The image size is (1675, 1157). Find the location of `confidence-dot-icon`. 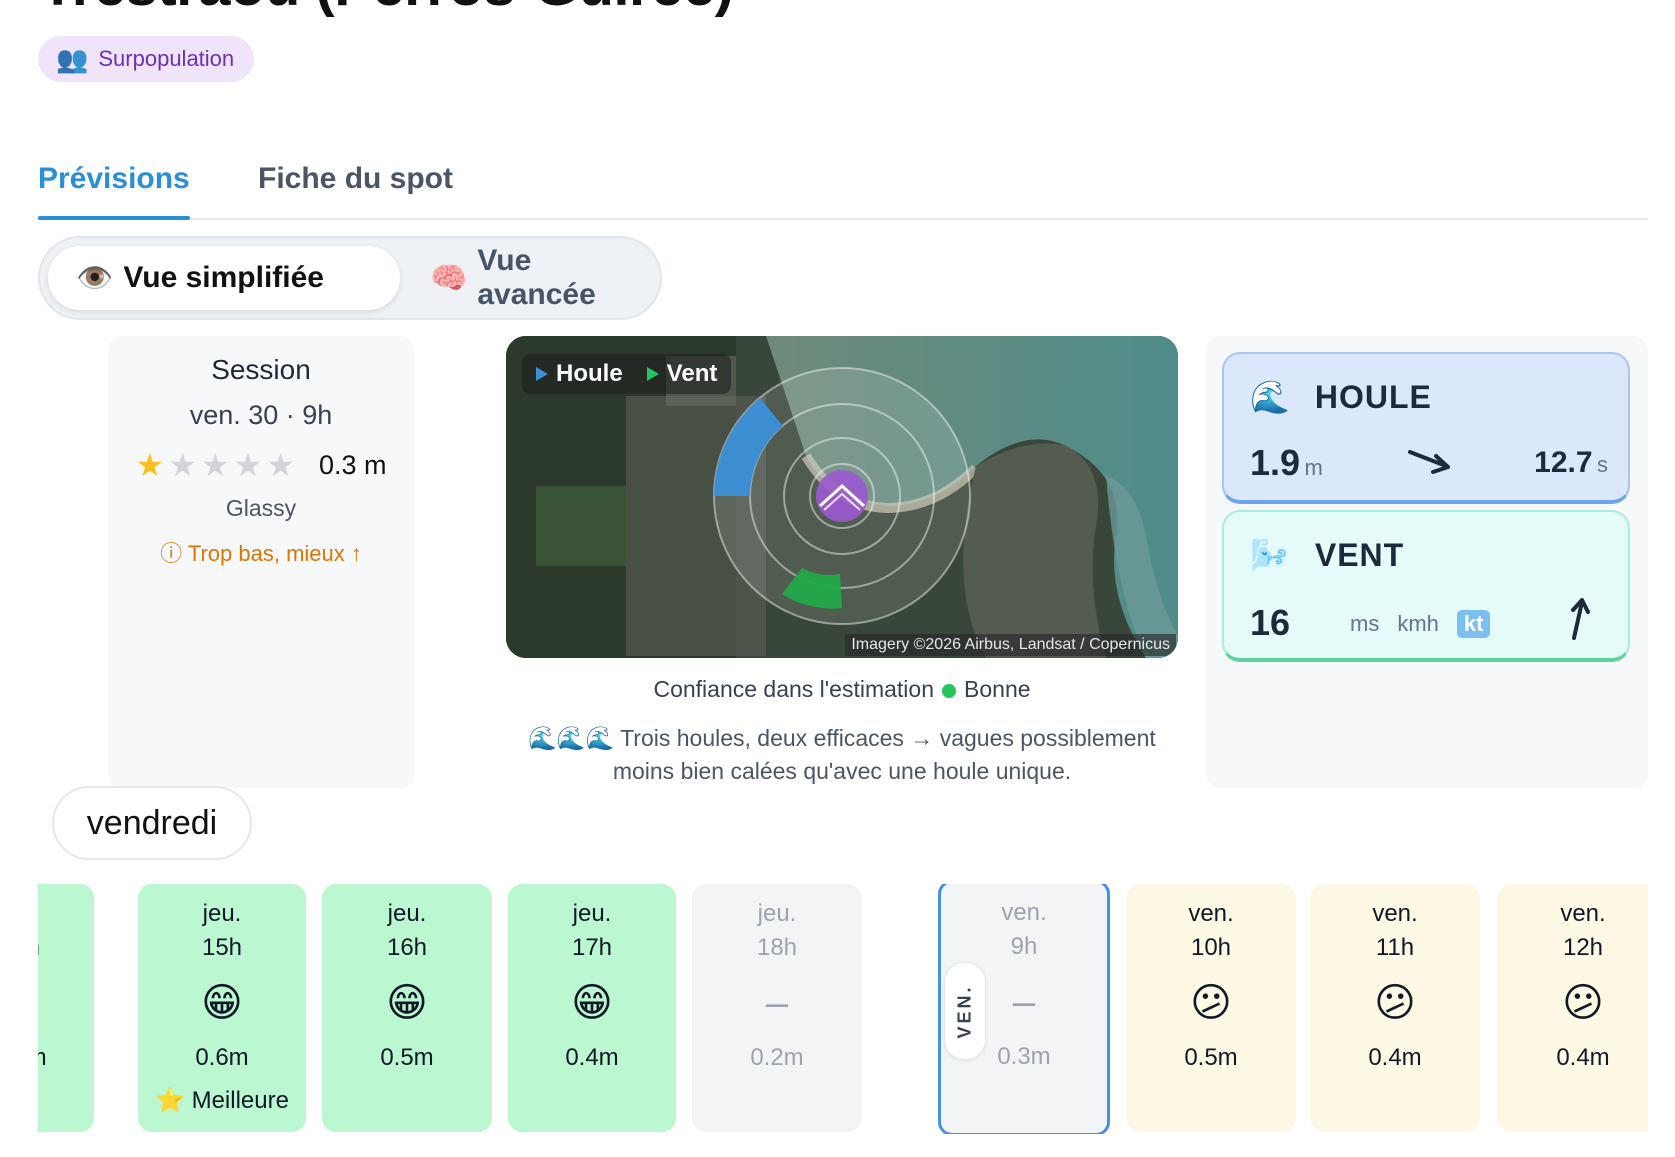

confidence-dot-icon is located at coordinates (949, 690).